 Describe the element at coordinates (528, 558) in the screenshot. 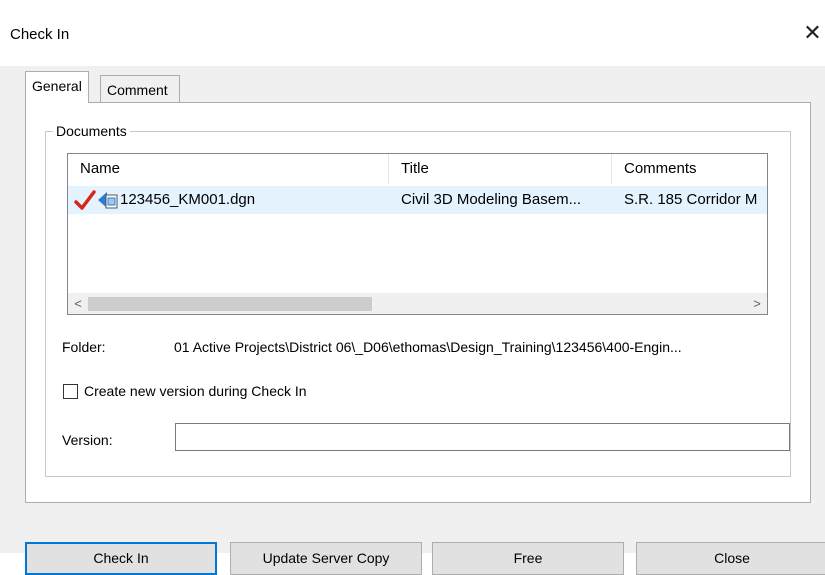

I see `free-button: Free` at that location.